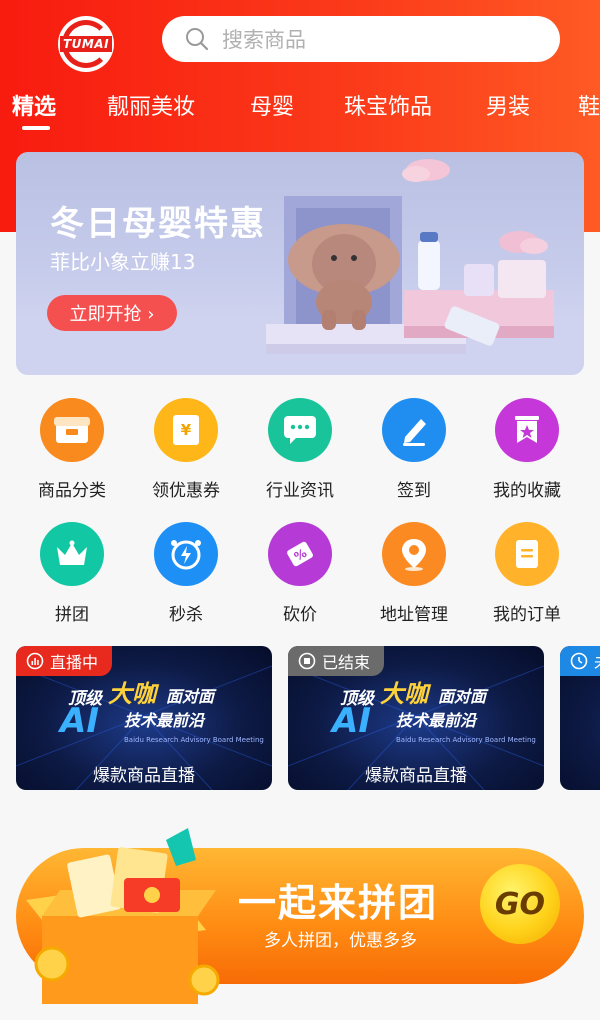 Image resolution: width=600 pixels, height=1020 pixels. I want to click on grid-item-flash-sale: 秒杀, so click(186, 573).